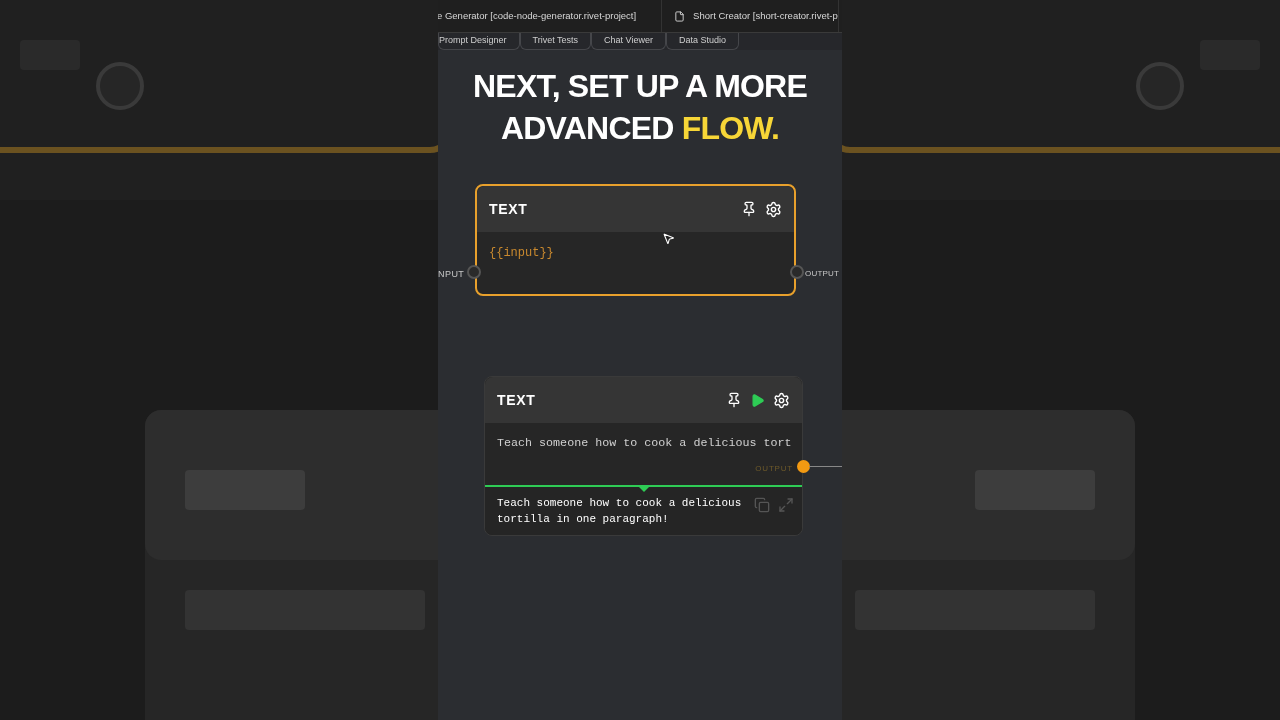  What do you see at coordinates (757, 400) in the screenshot?
I see `play-icon` at bounding box center [757, 400].